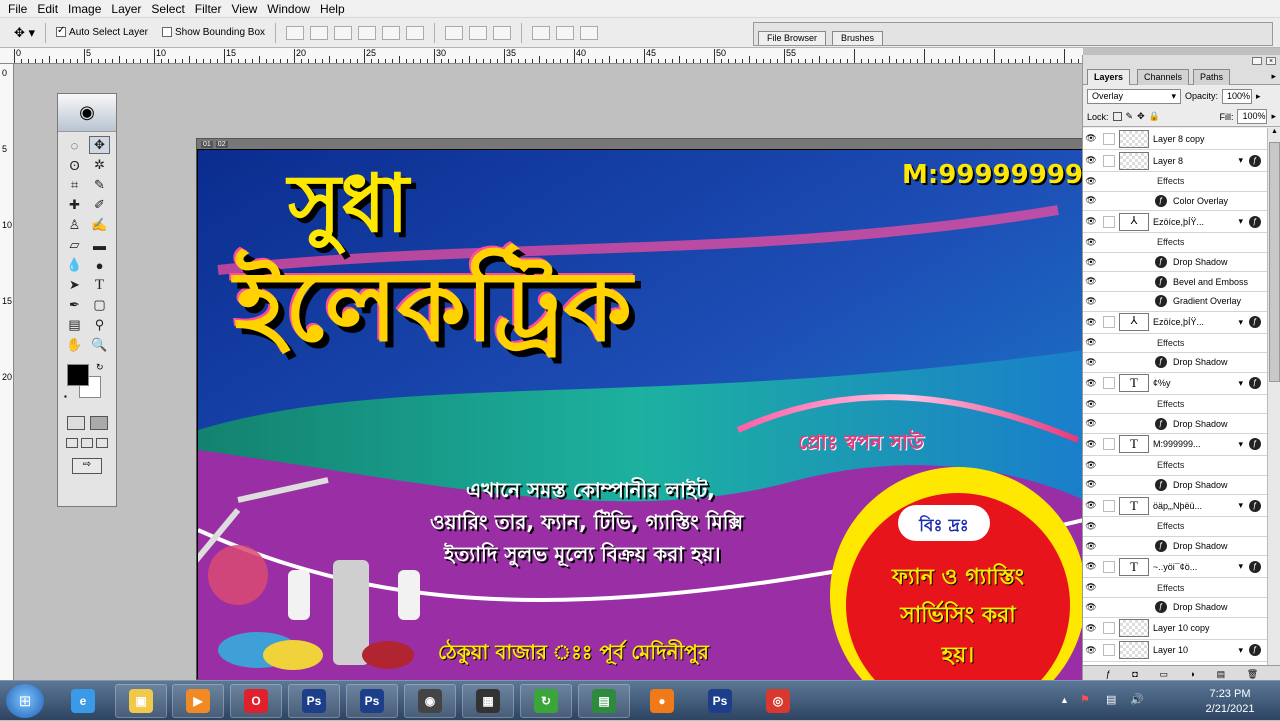 The image size is (1280, 721). What do you see at coordinates (1175, 567) in the screenshot?
I see `layer-row: 👁 T ~..yöi¯¢ö... ▾ ƒ` at bounding box center [1175, 567].